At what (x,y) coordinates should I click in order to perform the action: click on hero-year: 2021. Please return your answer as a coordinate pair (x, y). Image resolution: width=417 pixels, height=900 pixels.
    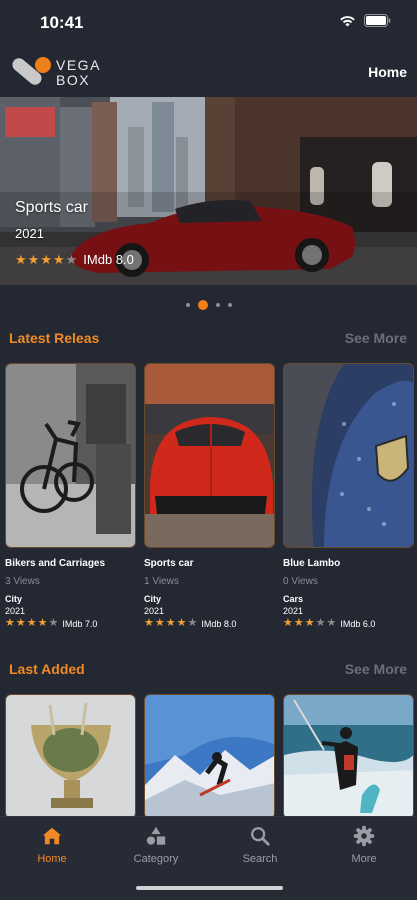
    Looking at the image, I should click on (29, 233).